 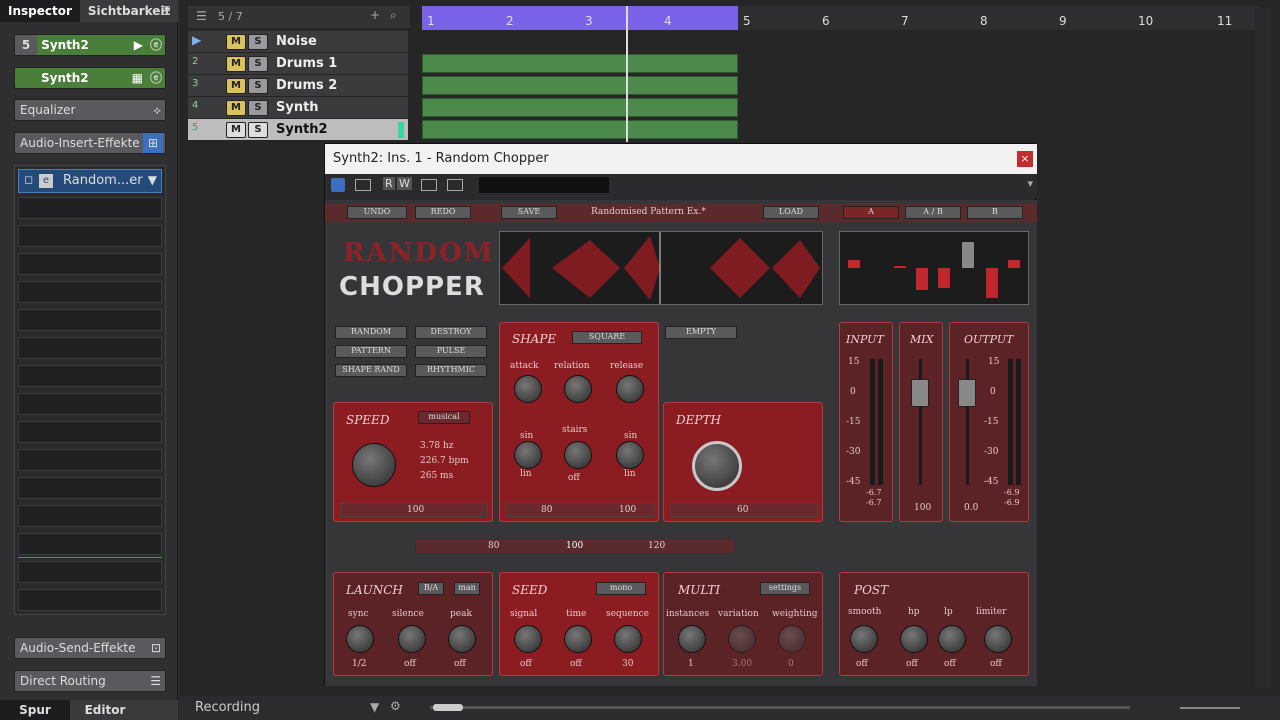 I want to click on sync-knob, so click(x=360, y=639).